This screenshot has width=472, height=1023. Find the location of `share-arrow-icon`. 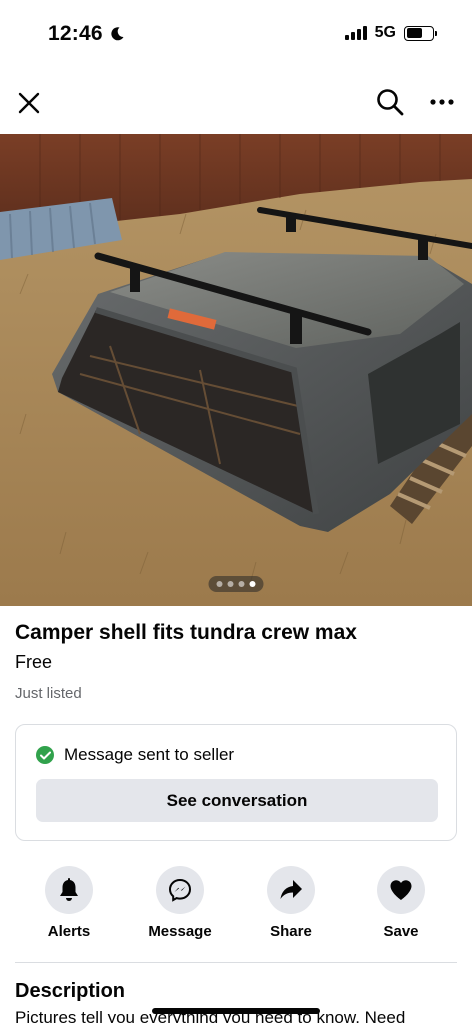

share-arrow-icon is located at coordinates (291, 889).